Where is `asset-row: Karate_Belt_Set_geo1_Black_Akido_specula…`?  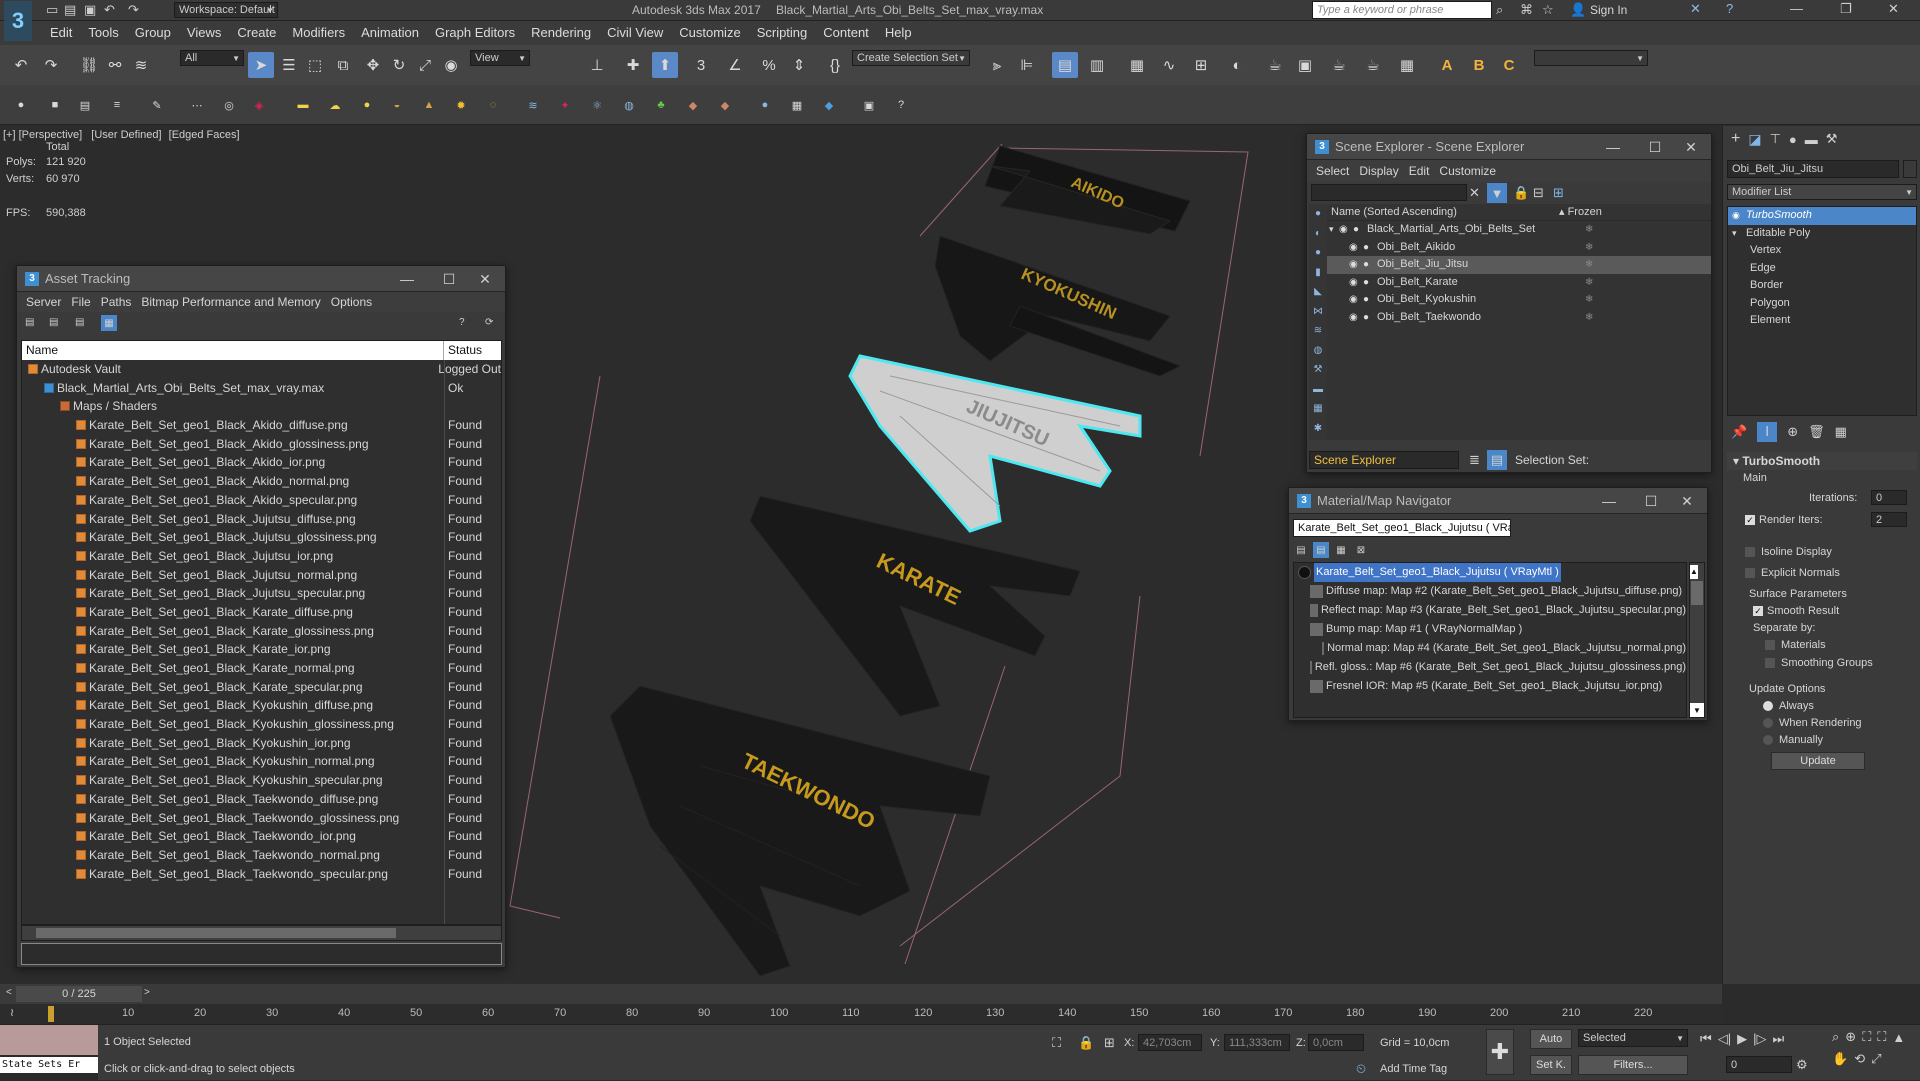 asset-row: Karate_Belt_Set_geo1_Black_Akido_specula… is located at coordinates (261, 500).